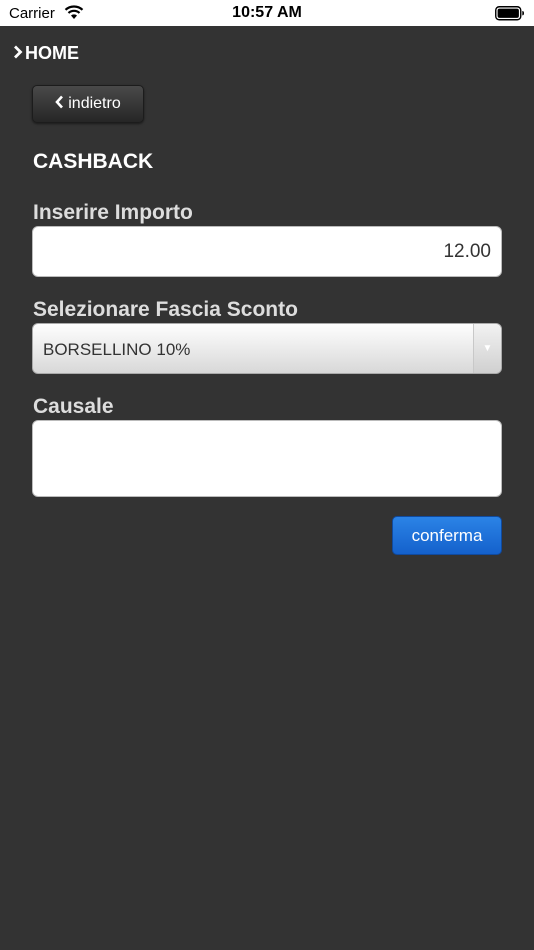 Image resolution: width=534 pixels, height=950 pixels. What do you see at coordinates (267, 348) in the screenshot?
I see `discount-select: BORSELLINO 10% ▼` at bounding box center [267, 348].